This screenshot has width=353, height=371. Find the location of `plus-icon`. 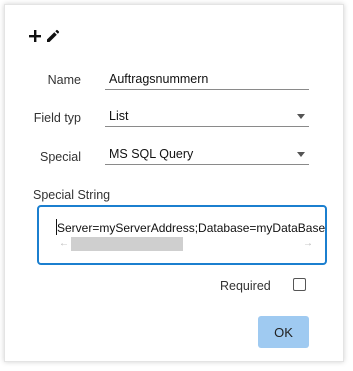

plus-icon is located at coordinates (35, 36).